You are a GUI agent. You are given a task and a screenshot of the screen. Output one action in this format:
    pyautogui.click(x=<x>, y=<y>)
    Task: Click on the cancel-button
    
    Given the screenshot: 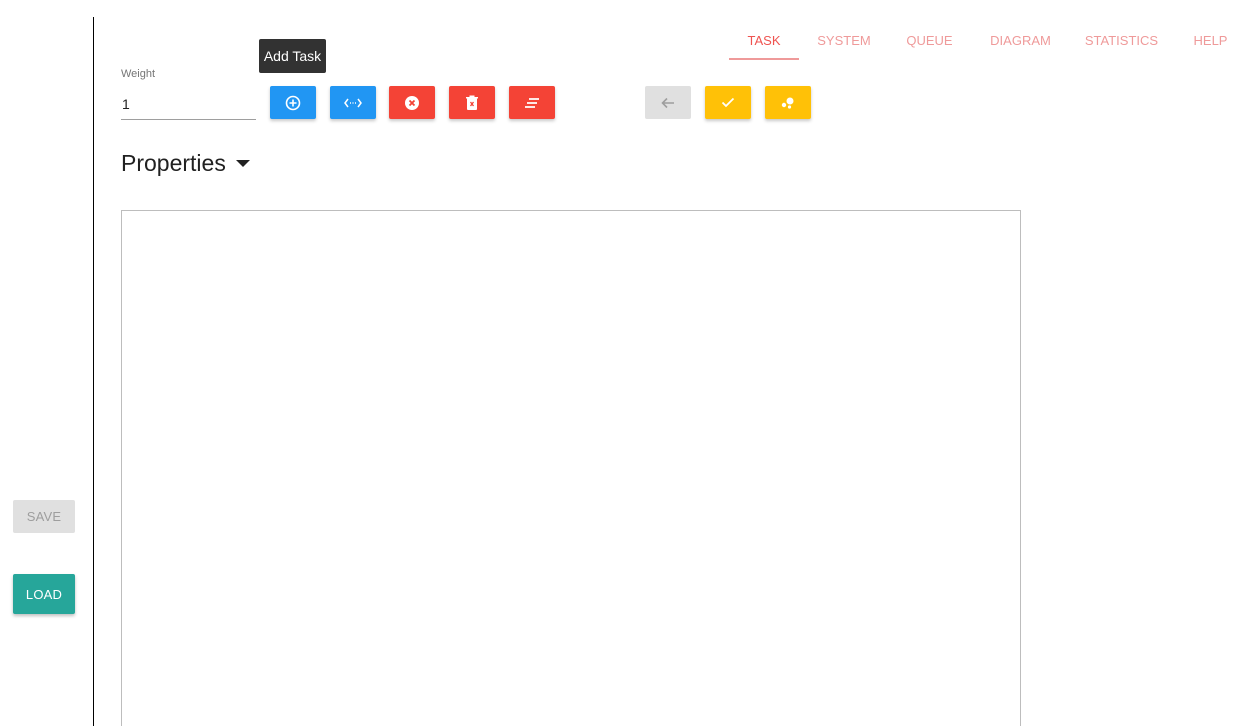 What is the action you would take?
    pyautogui.click(x=412, y=102)
    